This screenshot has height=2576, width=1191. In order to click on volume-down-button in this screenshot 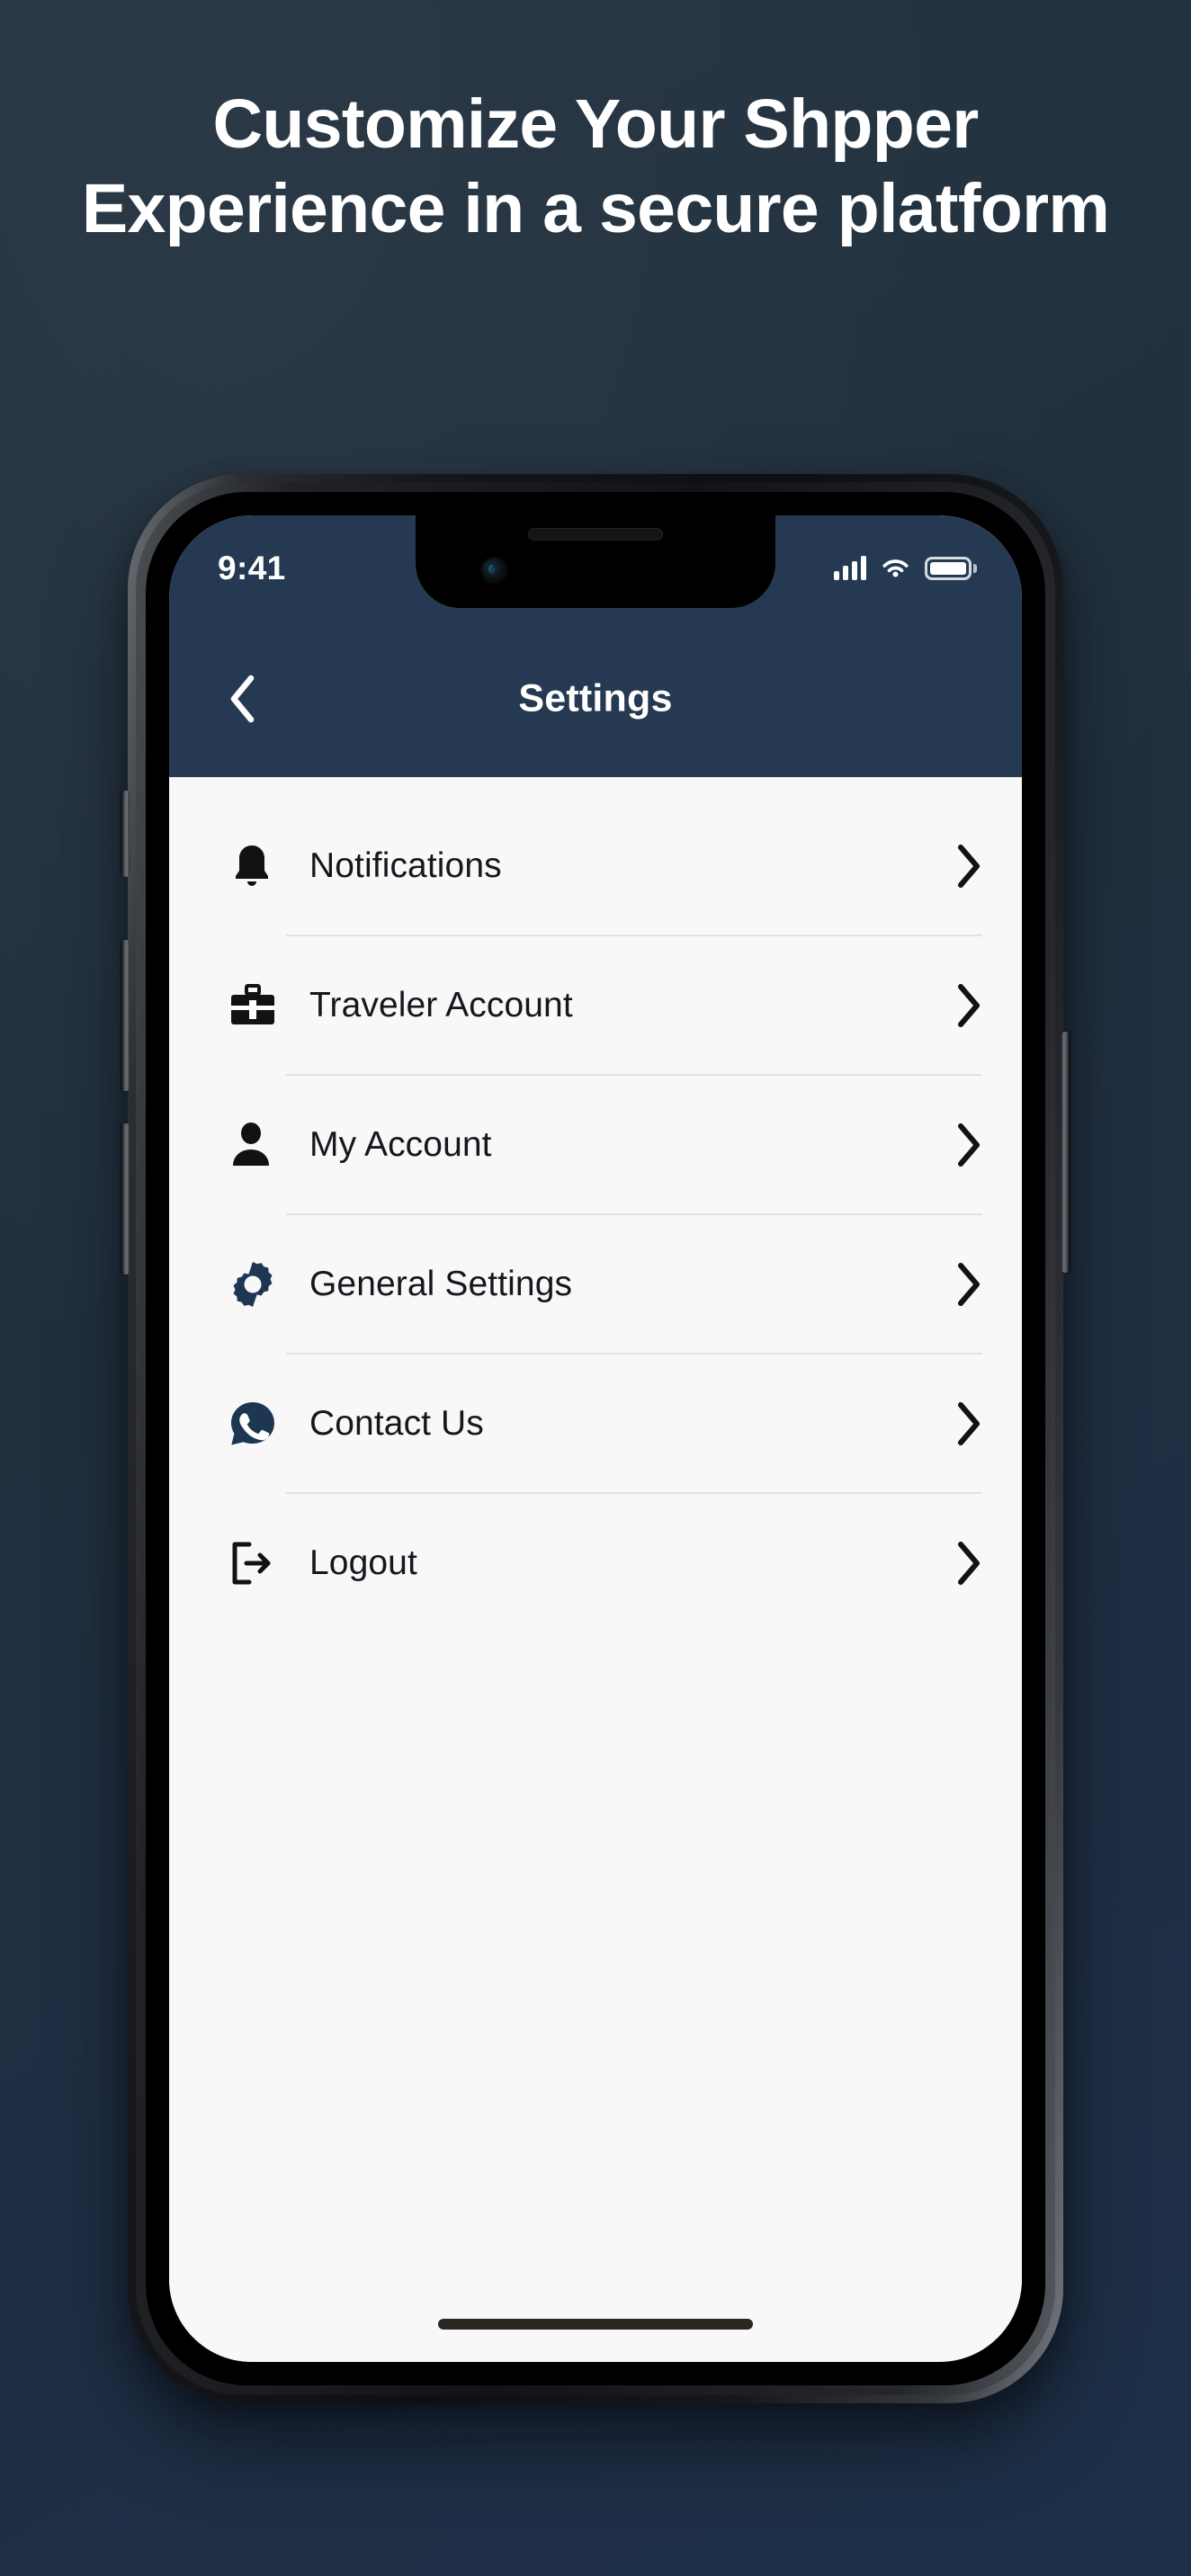, I will do `click(125, 1199)`.